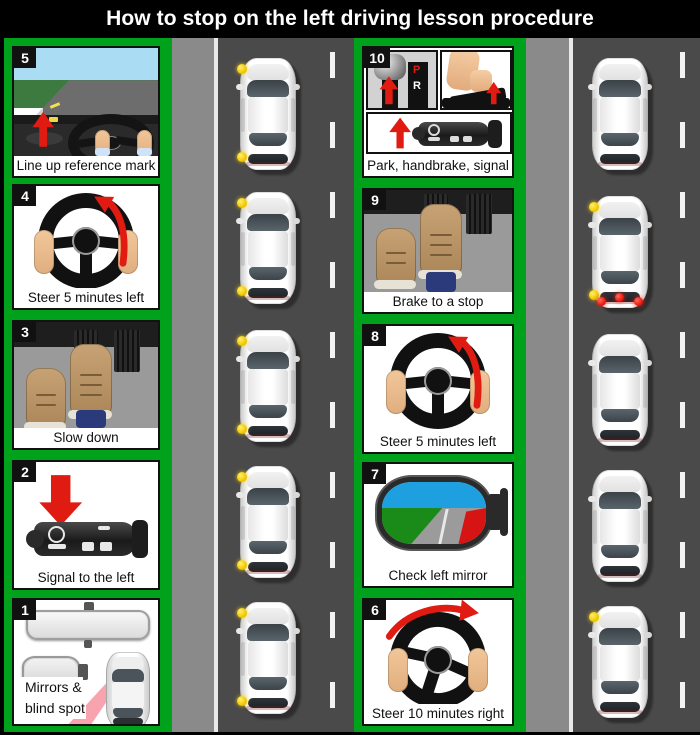 The image size is (700, 735). What do you see at coordinates (375, 610) in the screenshot?
I see `step-badge-6: 6` at bounding box center [375, 610].